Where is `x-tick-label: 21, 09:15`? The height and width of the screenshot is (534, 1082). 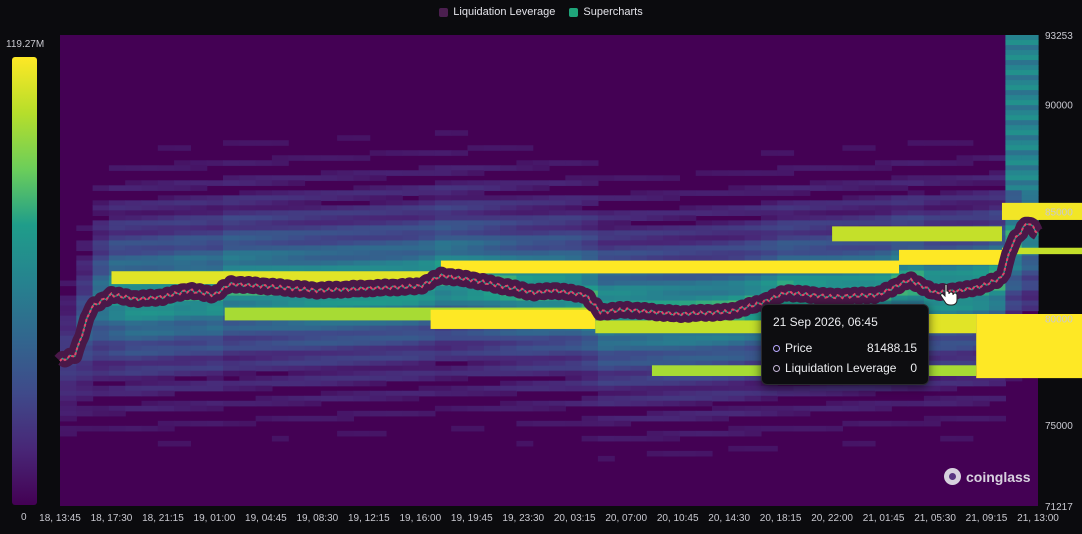
x-tick-label: 21, 09:15 is located at coordinates (987, 518).